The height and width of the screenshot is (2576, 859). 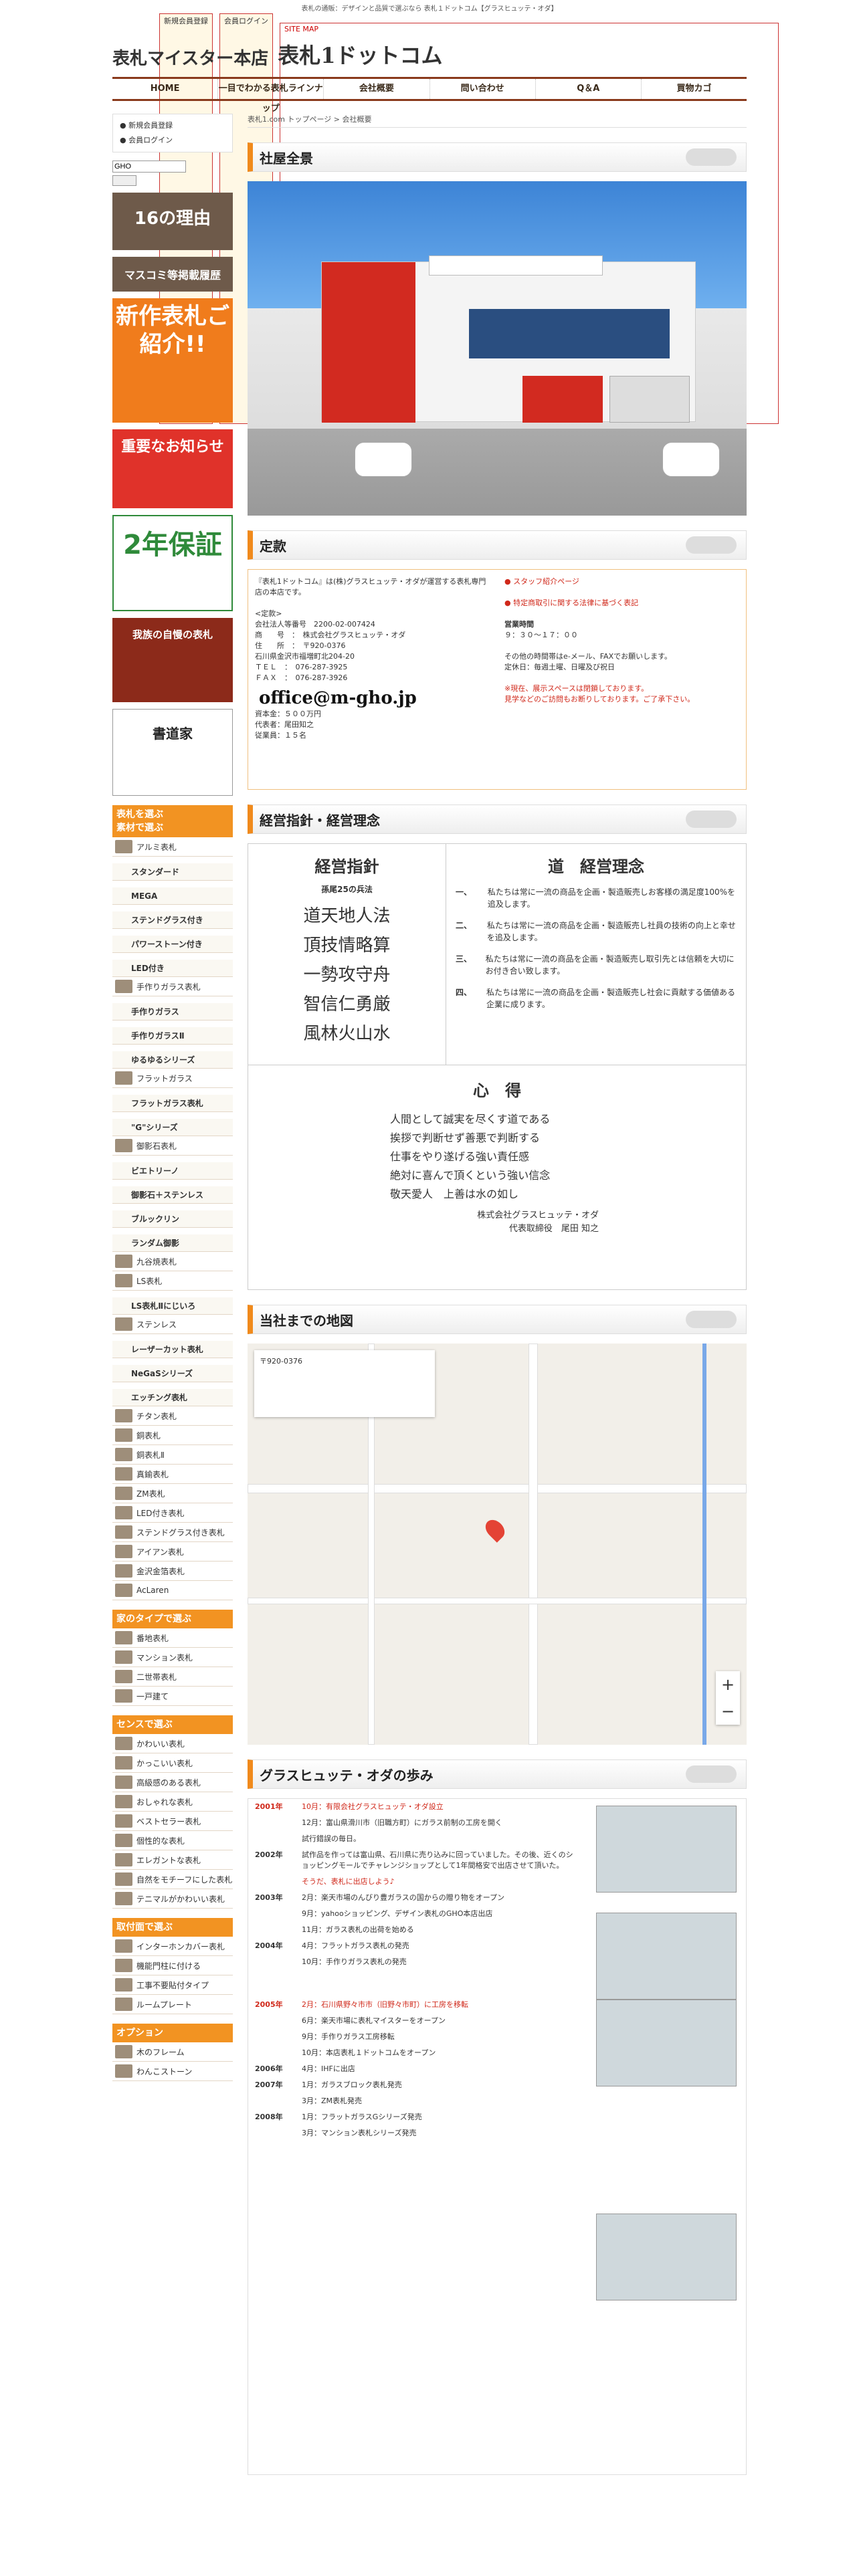 I want to click on menu-item: LED付き表札, so click(x=172, y=1513).